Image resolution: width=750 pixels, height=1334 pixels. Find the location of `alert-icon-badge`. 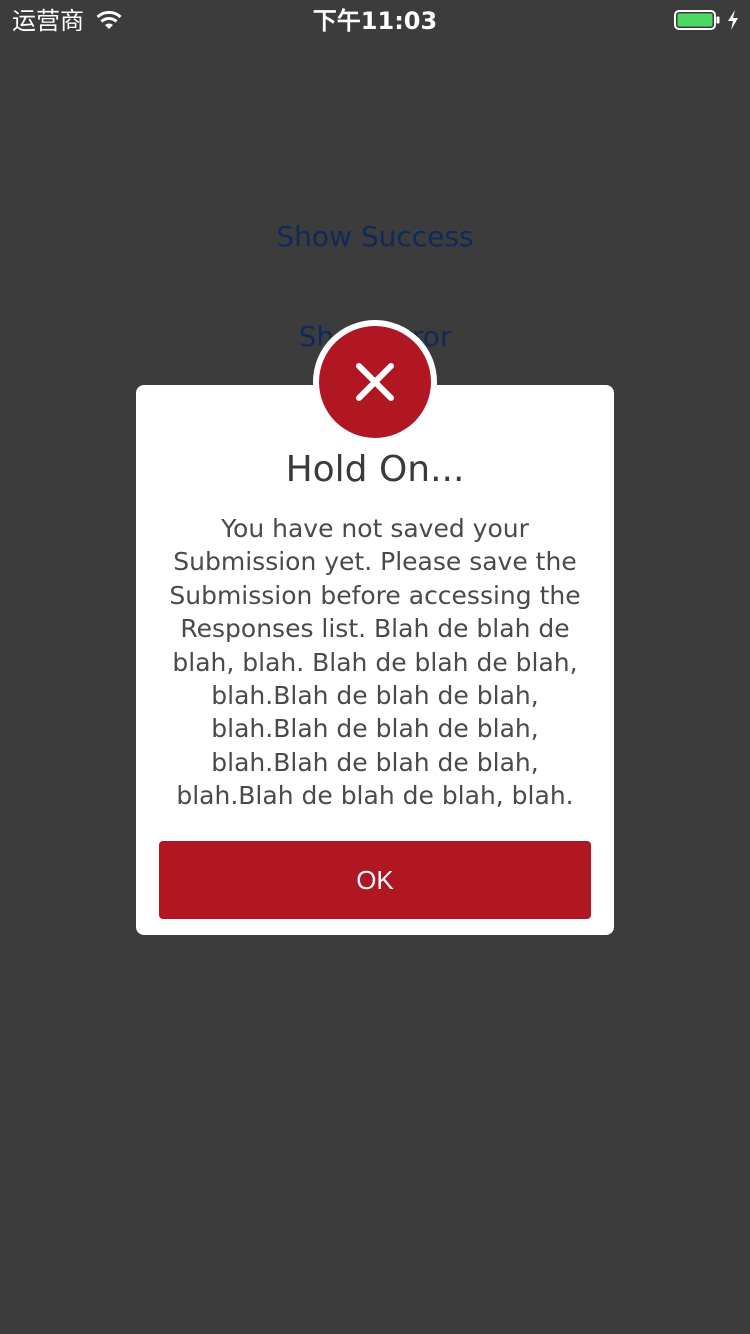

alert-icon-badge is located at coordinates (375, 382).